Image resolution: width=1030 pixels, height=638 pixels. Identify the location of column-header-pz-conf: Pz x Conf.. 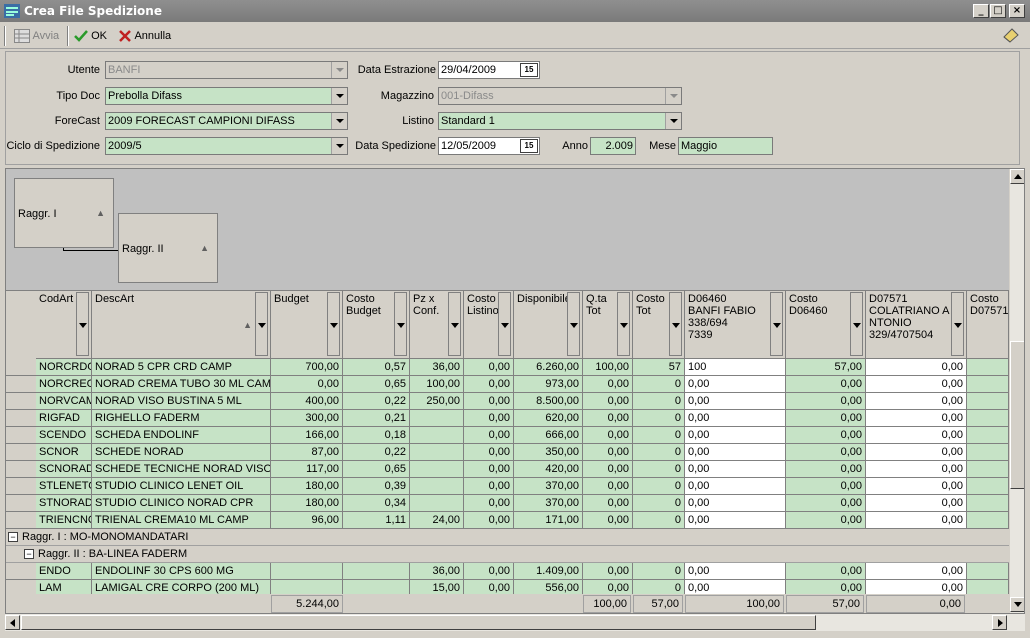
(437, 325).